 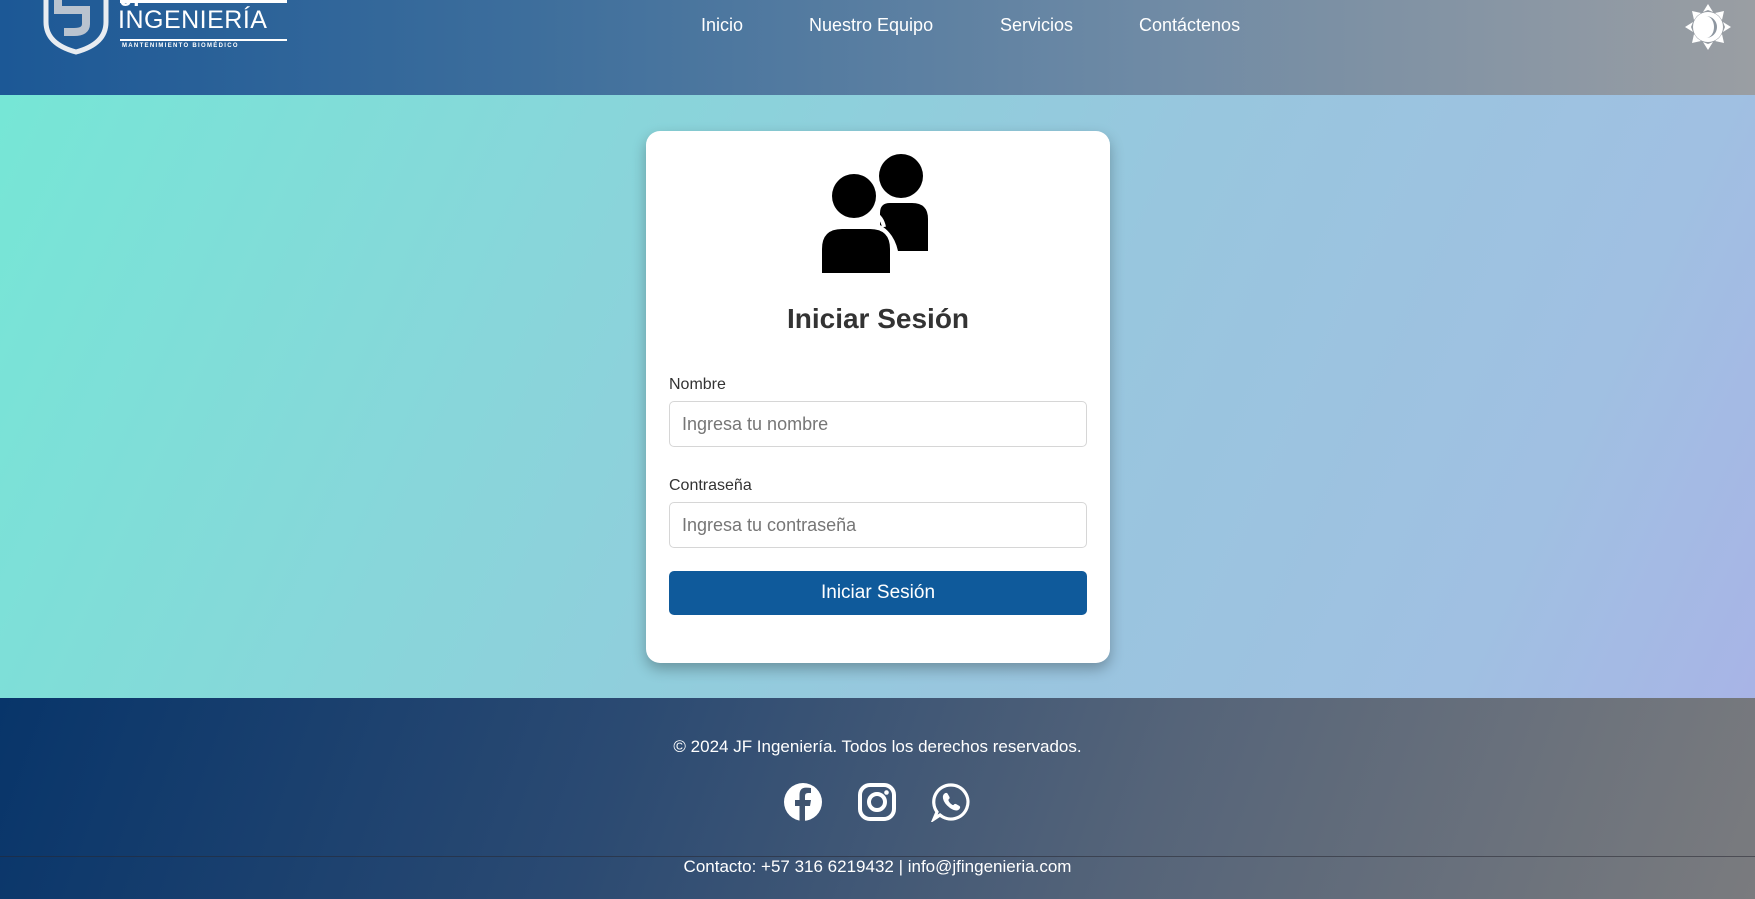 I want to click on name-label: Nombre, so click(x=697, y=384).